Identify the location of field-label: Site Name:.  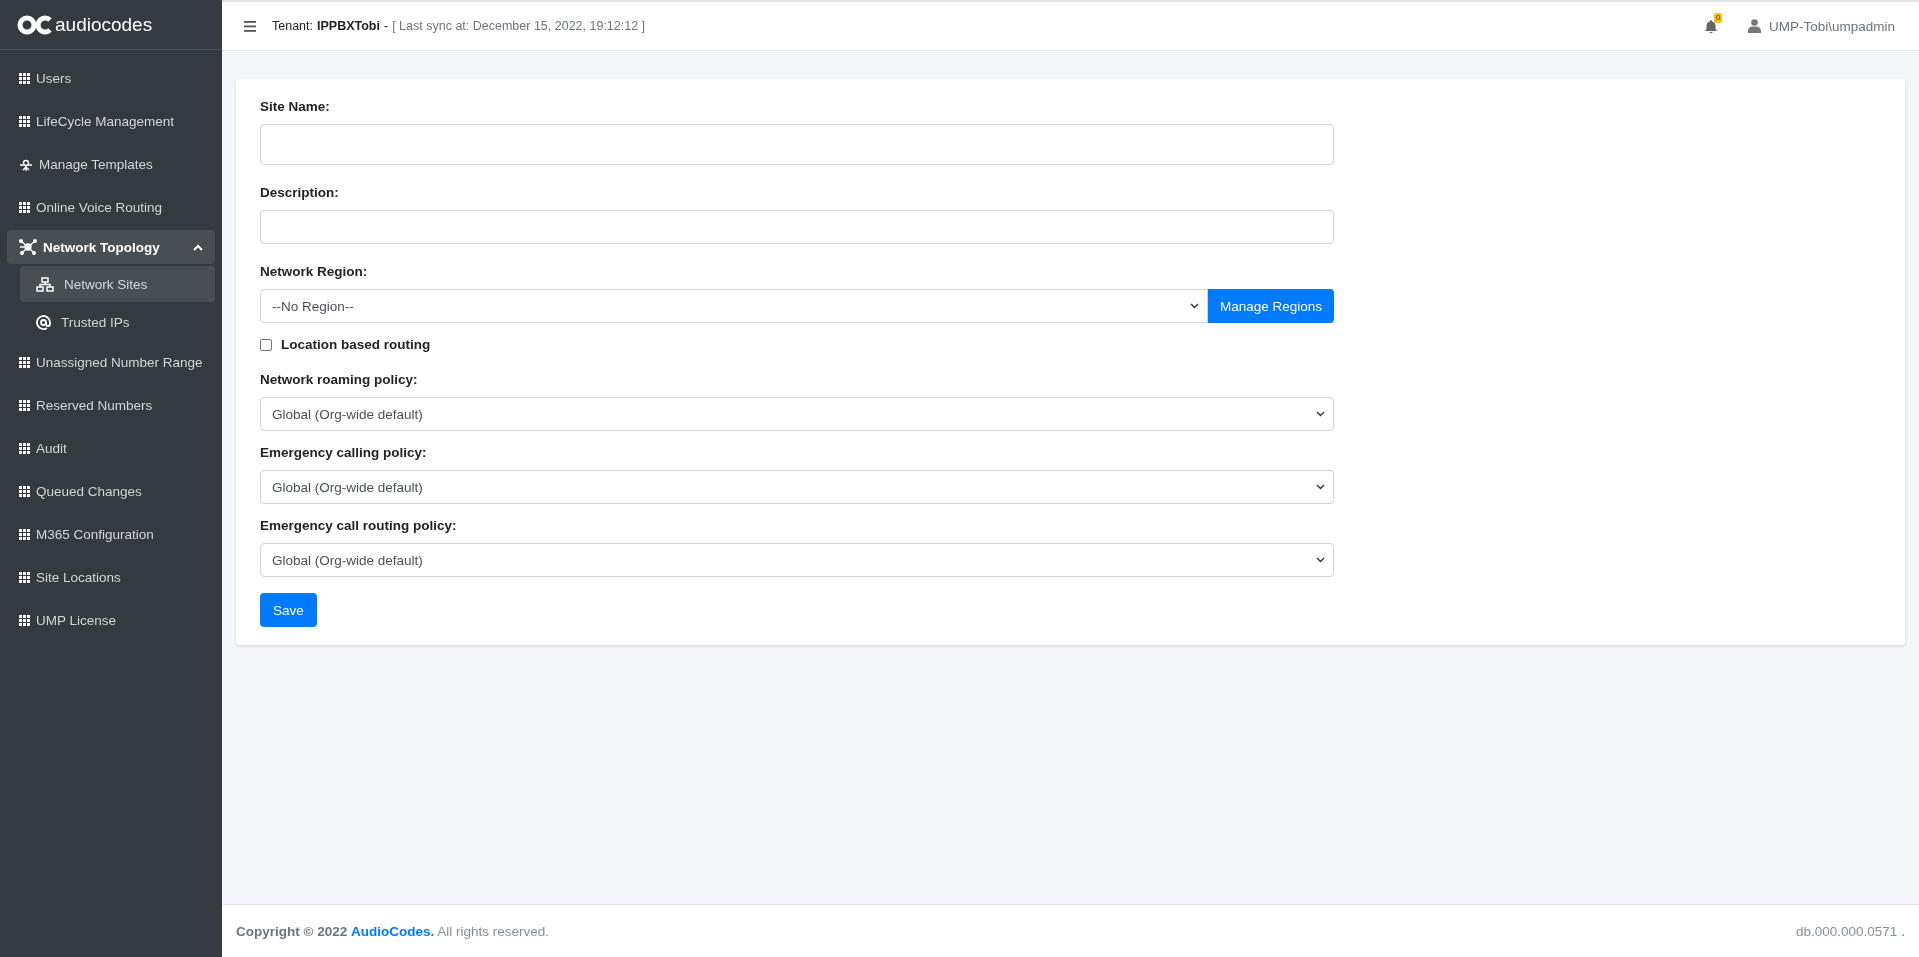
(295, 106).